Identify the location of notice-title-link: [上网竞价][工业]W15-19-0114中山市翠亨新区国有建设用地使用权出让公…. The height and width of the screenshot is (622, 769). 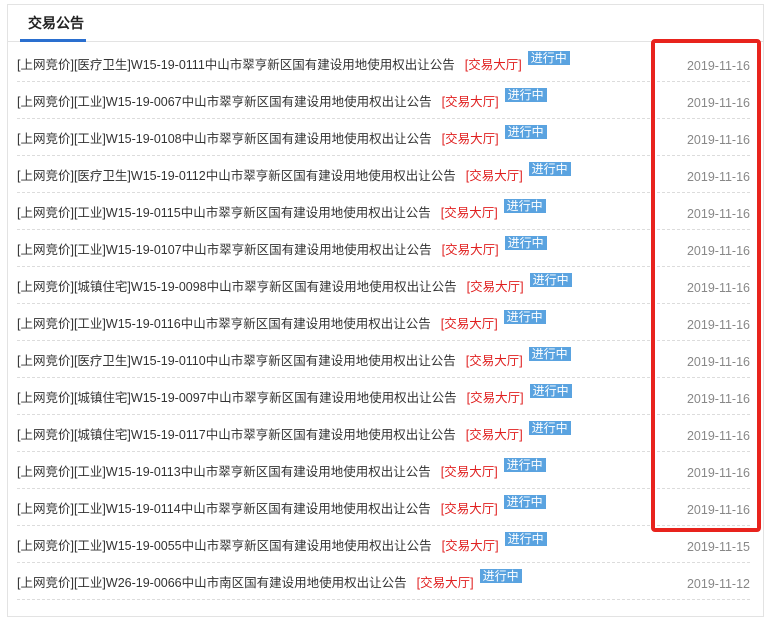
(224, 509).